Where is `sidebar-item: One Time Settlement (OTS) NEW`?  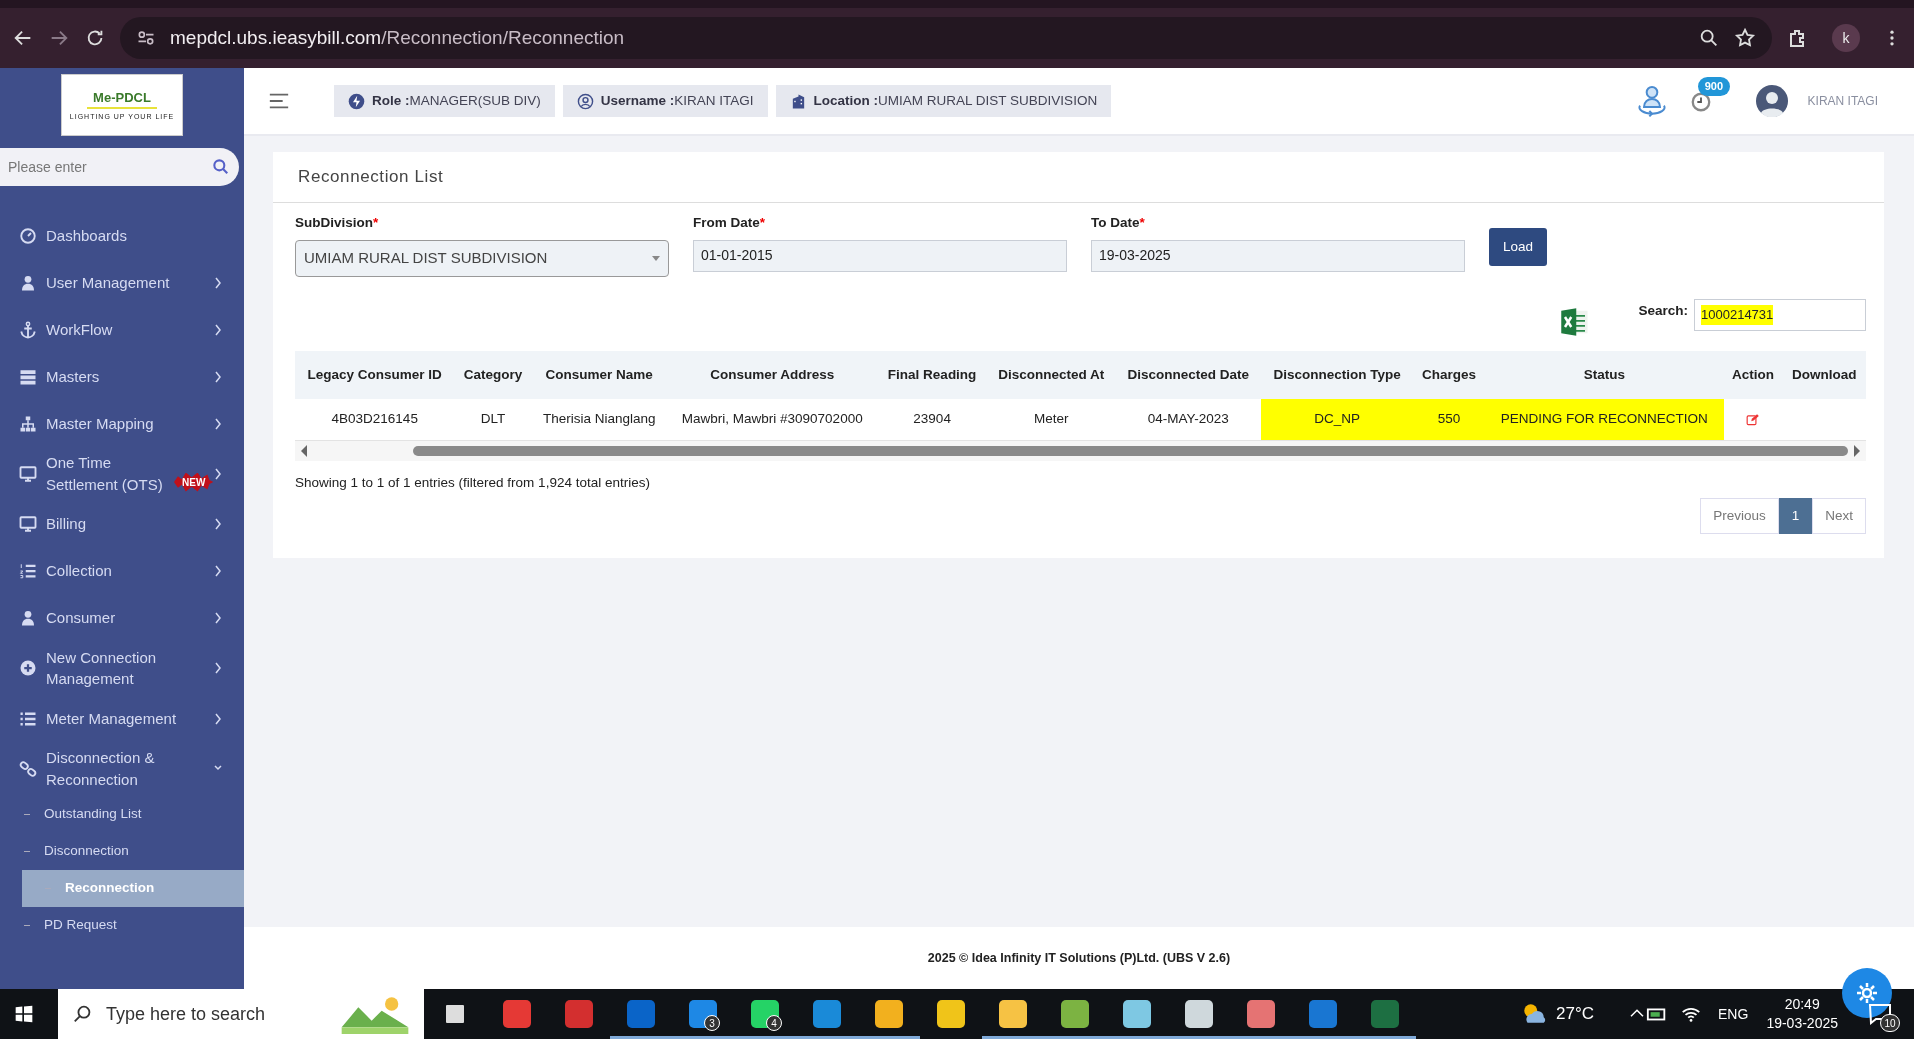 sidebar-item: One Time Settlement (OTS) NEW is located at coordinates (122, 474).